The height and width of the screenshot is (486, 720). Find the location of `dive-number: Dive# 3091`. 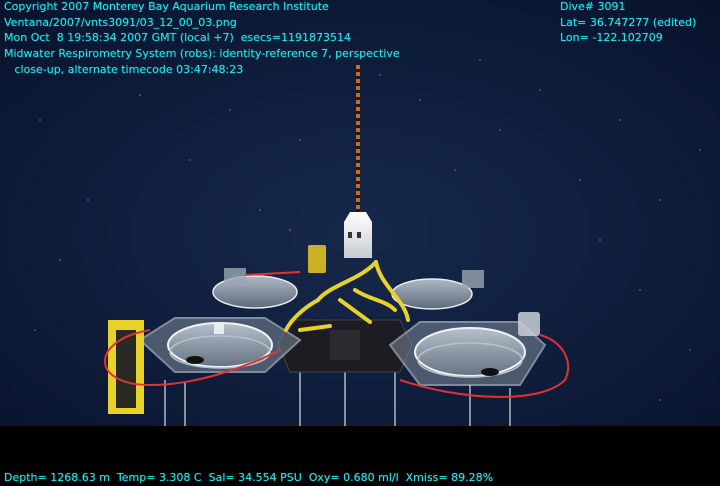

dive-number: Dive# 3091 is located at coordinates (593, 6).